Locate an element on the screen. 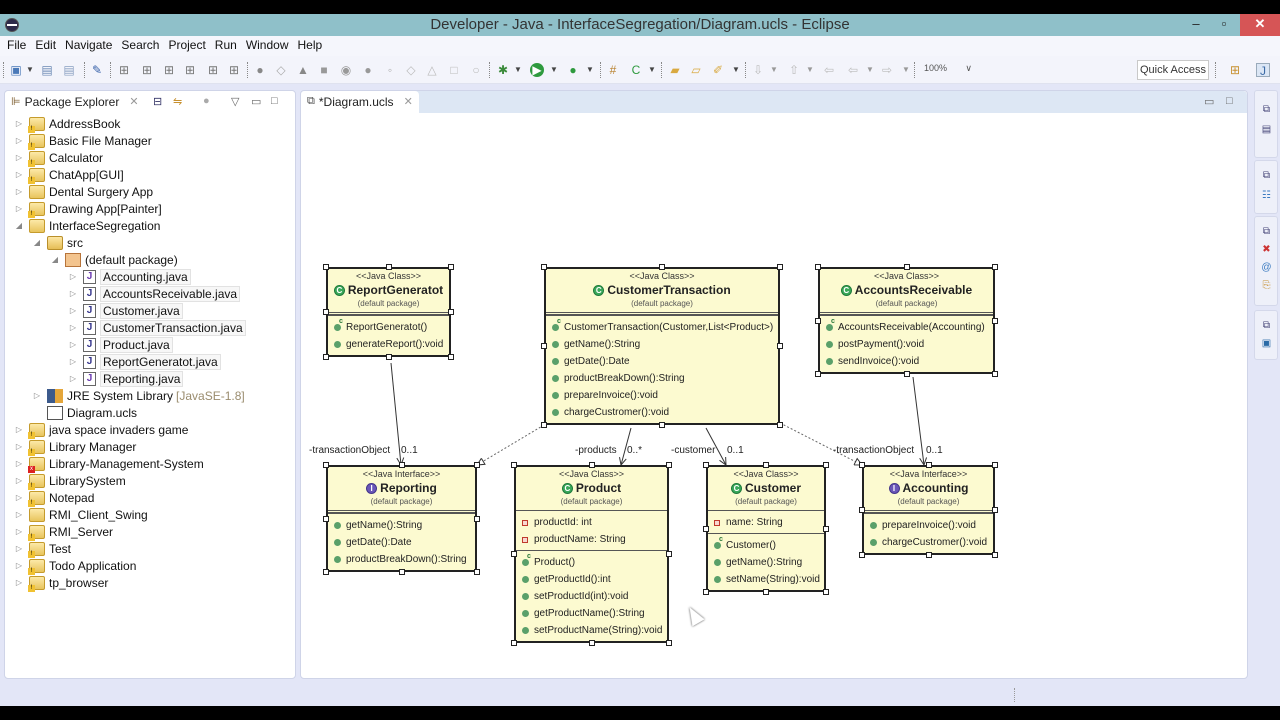 The width and height of the screenshot is (1280, 720). back-icon: ⇦ is located at coordinates (853, 70).